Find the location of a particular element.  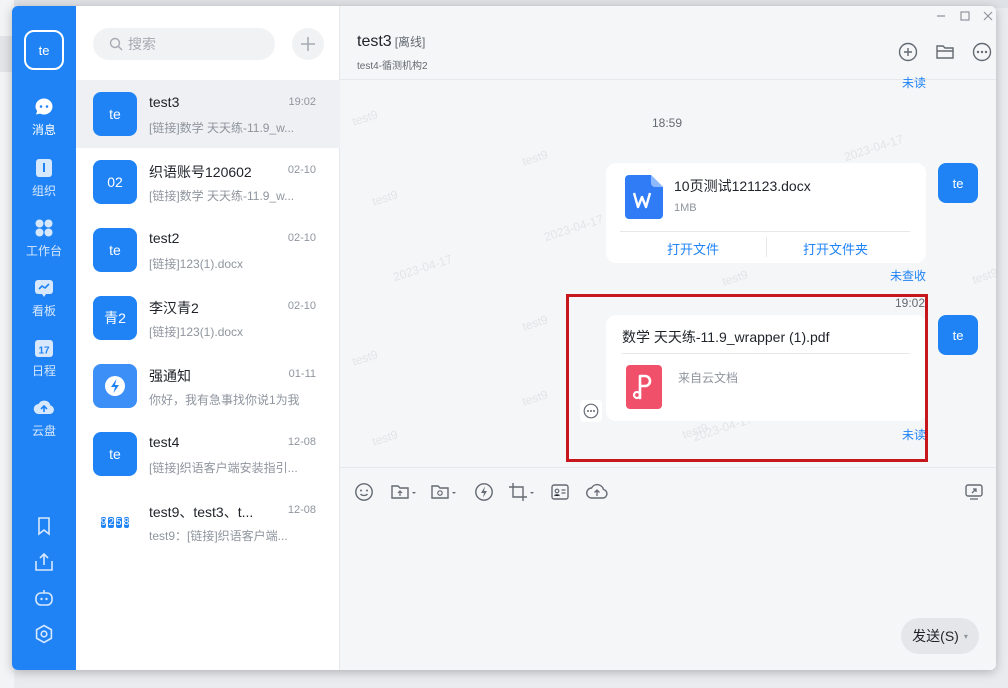

file-name: 10页测试121123.docx is located at coordinates (742, 186).